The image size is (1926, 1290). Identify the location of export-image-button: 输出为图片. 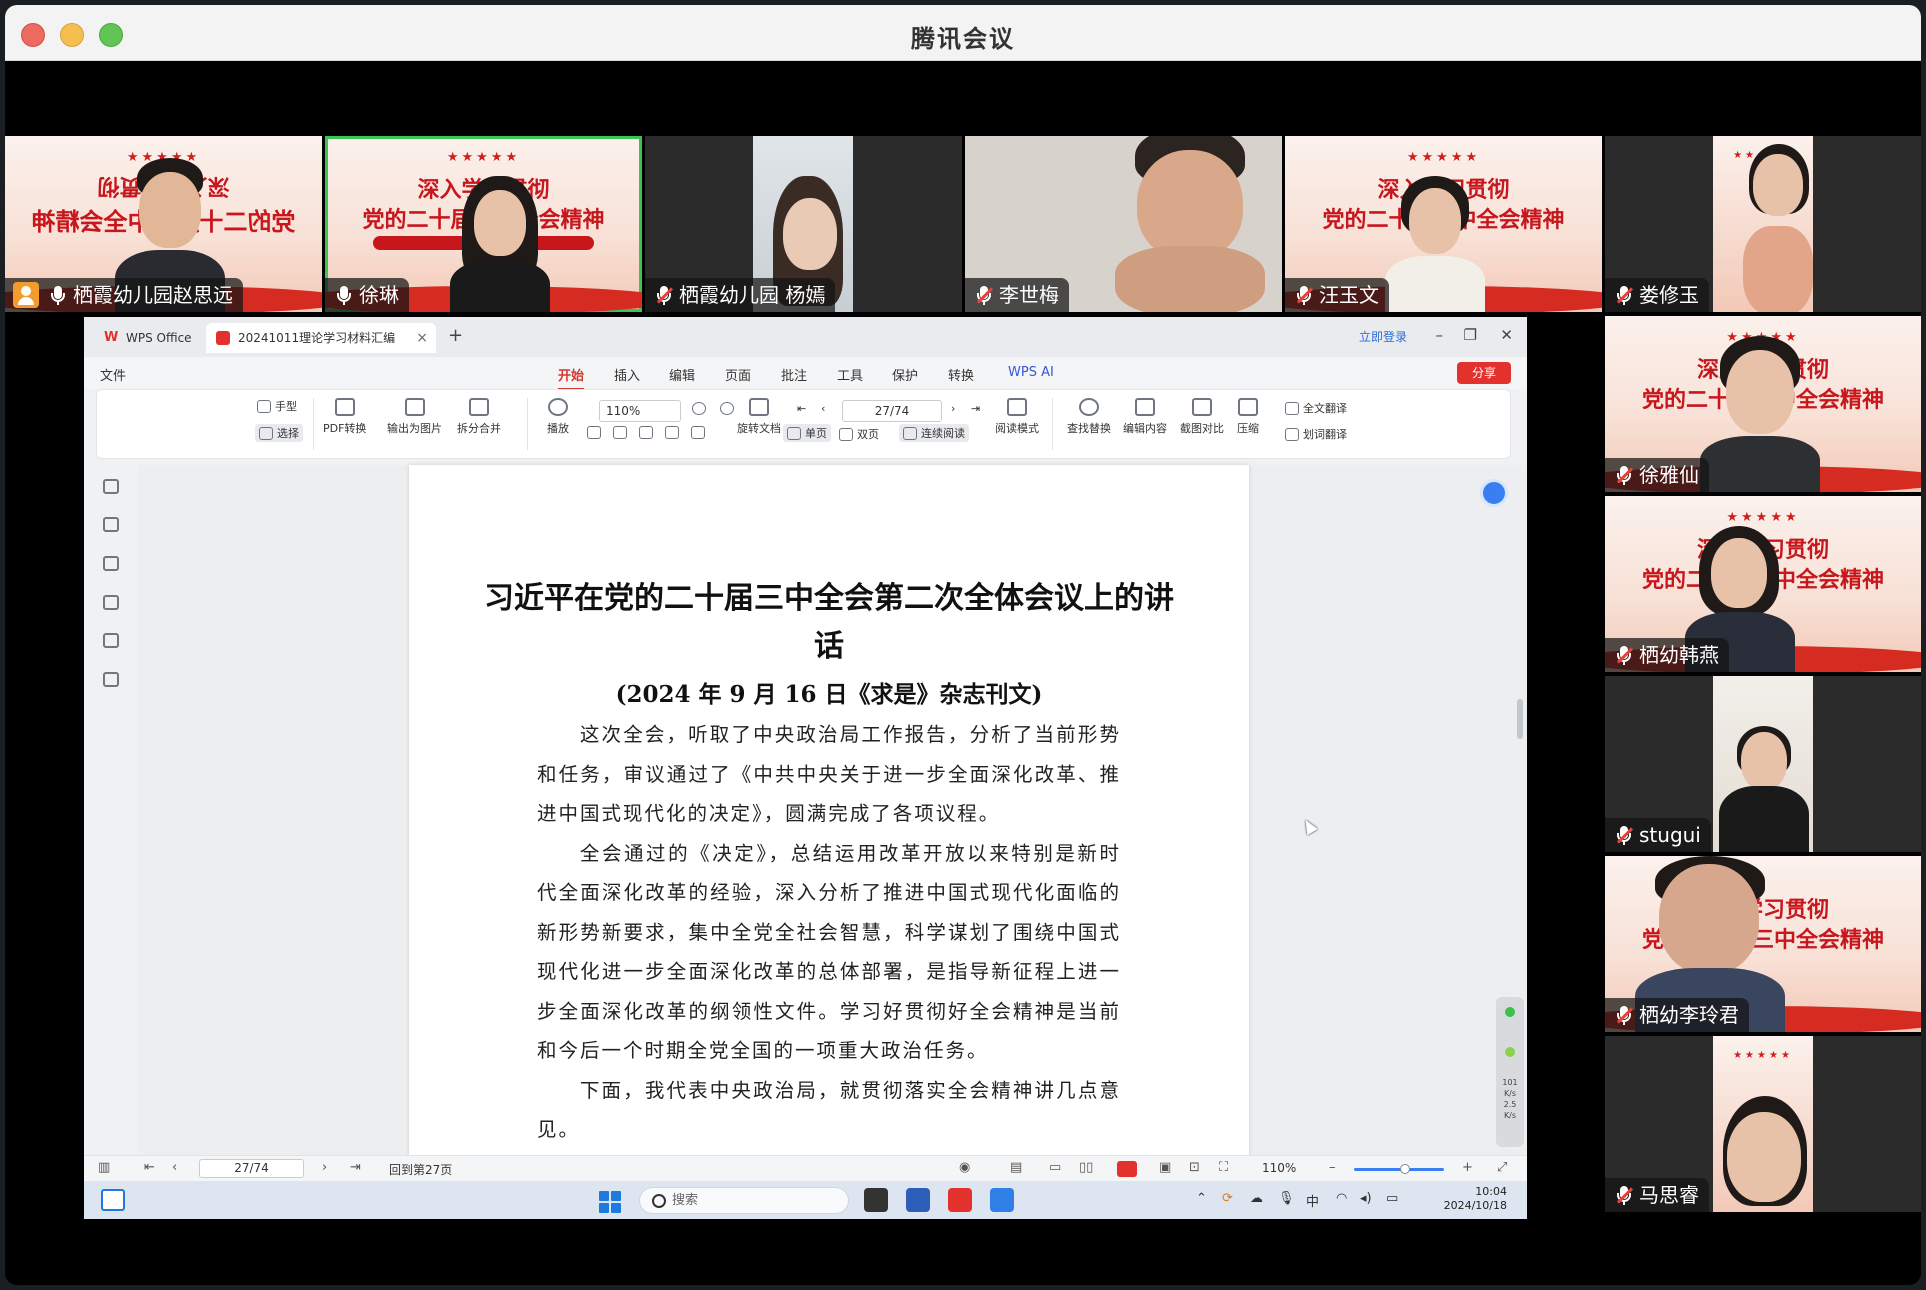
(414, 417).